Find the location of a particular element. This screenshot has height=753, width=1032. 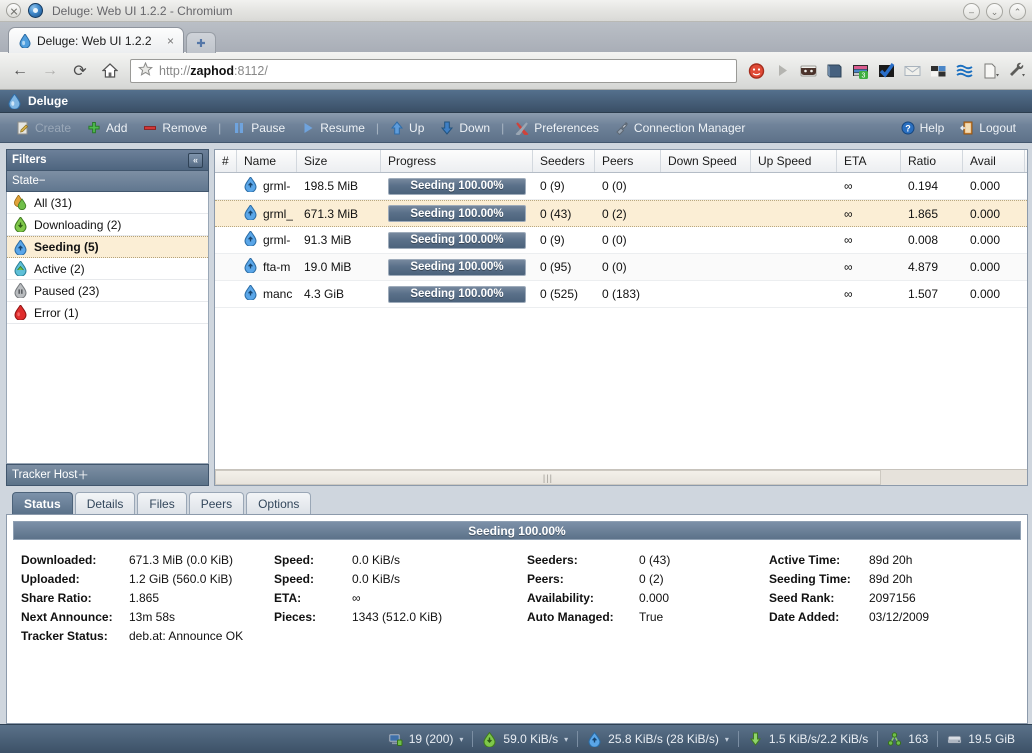

bookmark-star-icon is located at coordinates (145, 70).